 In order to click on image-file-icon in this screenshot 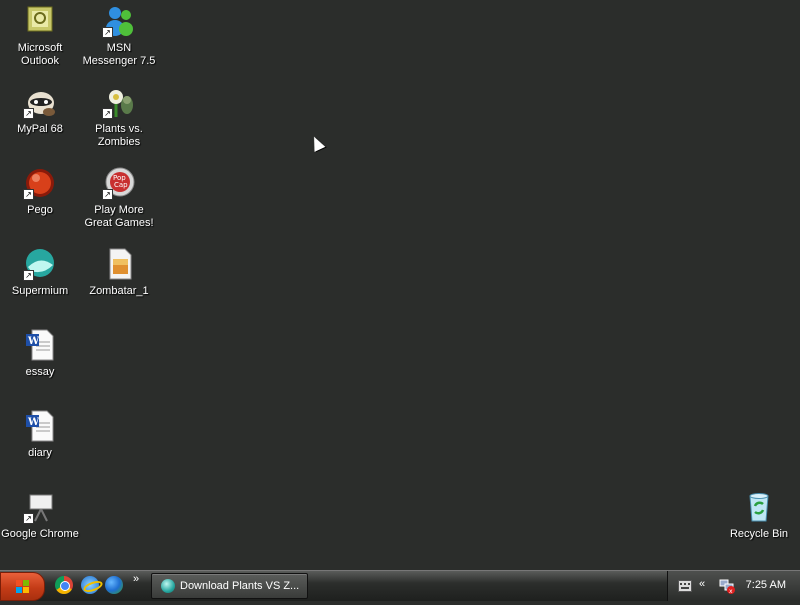, I will do `click(119, 264)`.